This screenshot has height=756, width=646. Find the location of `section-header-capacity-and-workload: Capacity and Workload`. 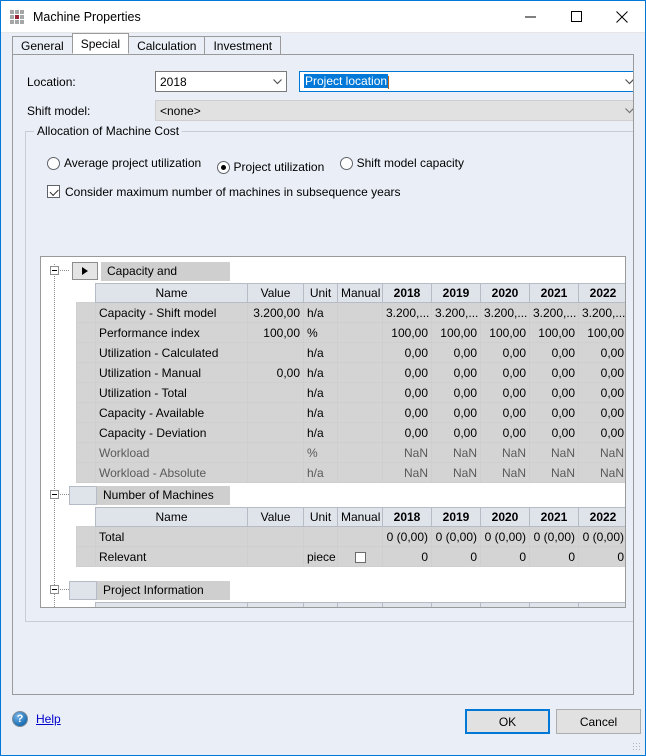

section-header-capacity-and-workload: Capacity and Workload is located at coordinates (333, 279).